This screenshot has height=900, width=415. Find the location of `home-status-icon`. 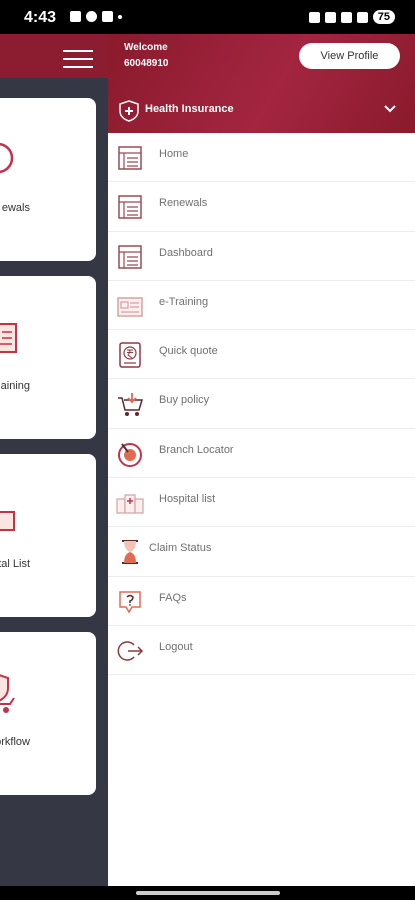

home-status-icon is located at coordinates (314, 17).